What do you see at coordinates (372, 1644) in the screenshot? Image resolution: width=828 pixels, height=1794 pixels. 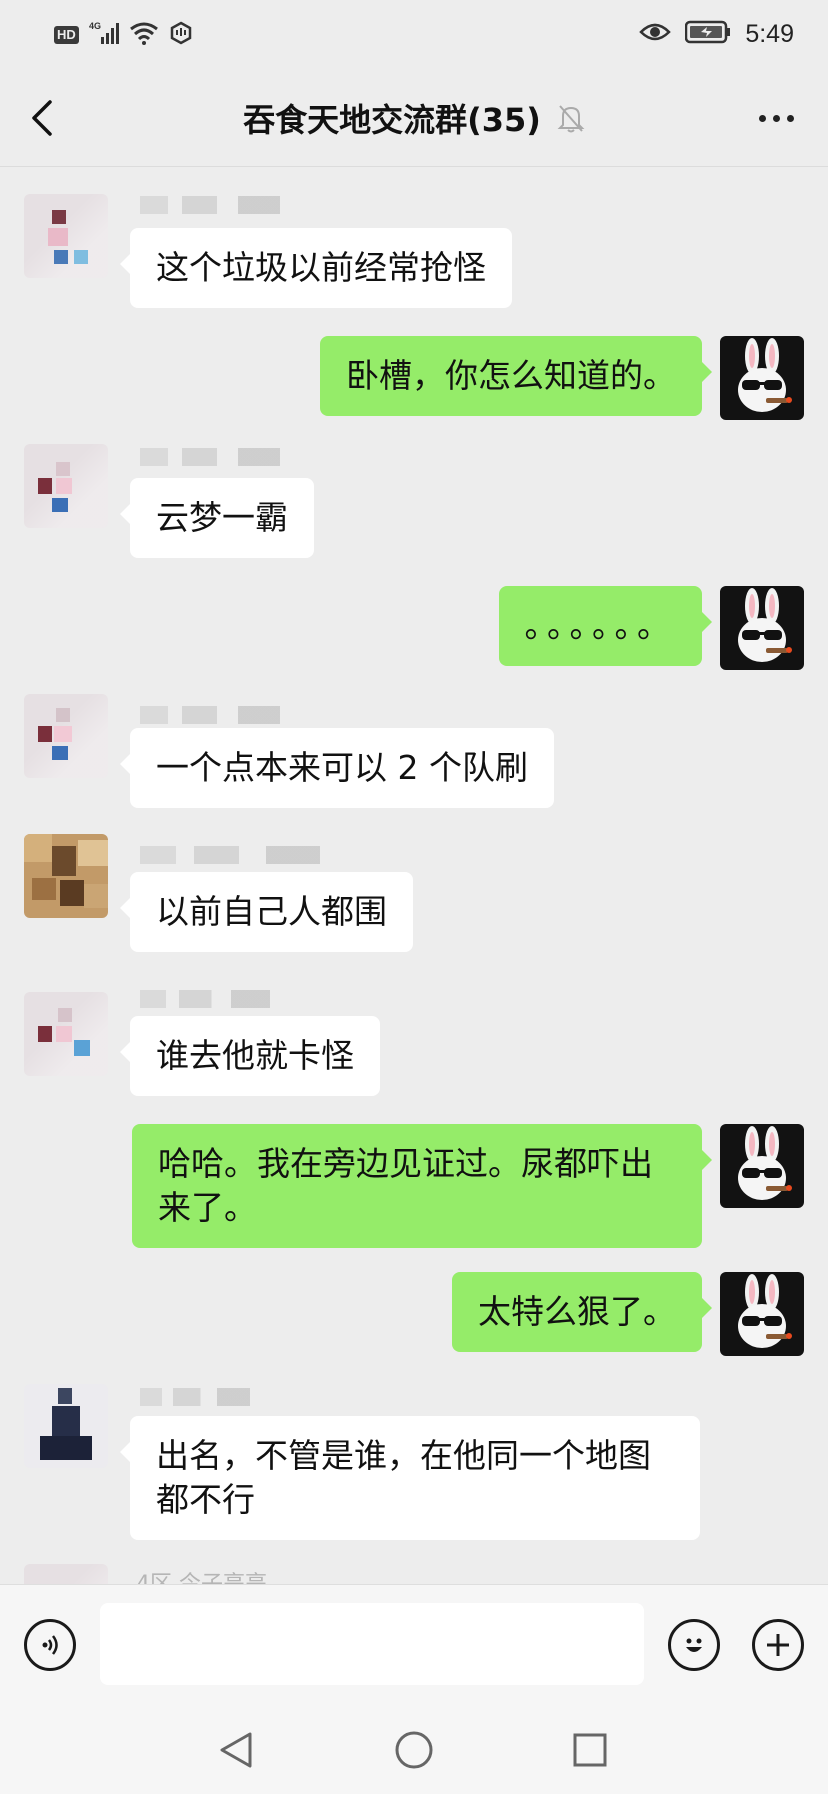 I see `message-input` at bounding box center [372, 1644].